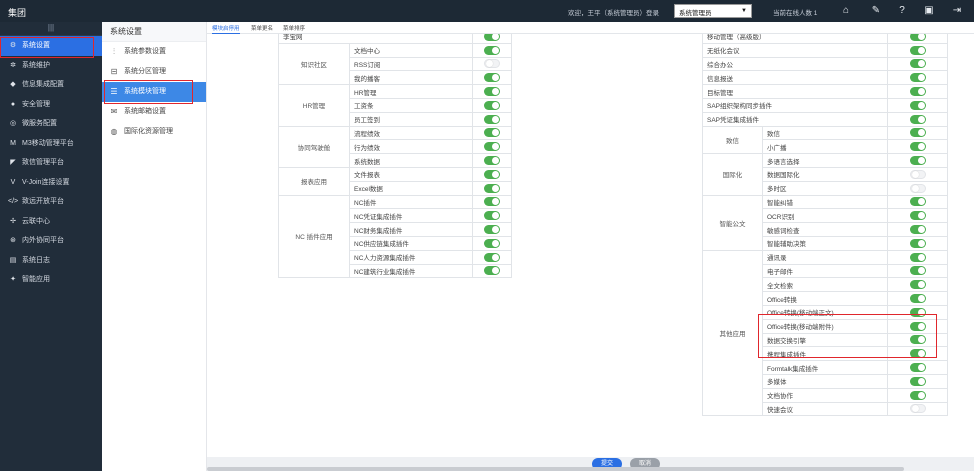 The width and height of the screenshot is (974, 471). What do you see at coordinates (713, 11) in the screenshot?
I see `role-select: 系统管理员 ▼` at bounding box center [713, 11].